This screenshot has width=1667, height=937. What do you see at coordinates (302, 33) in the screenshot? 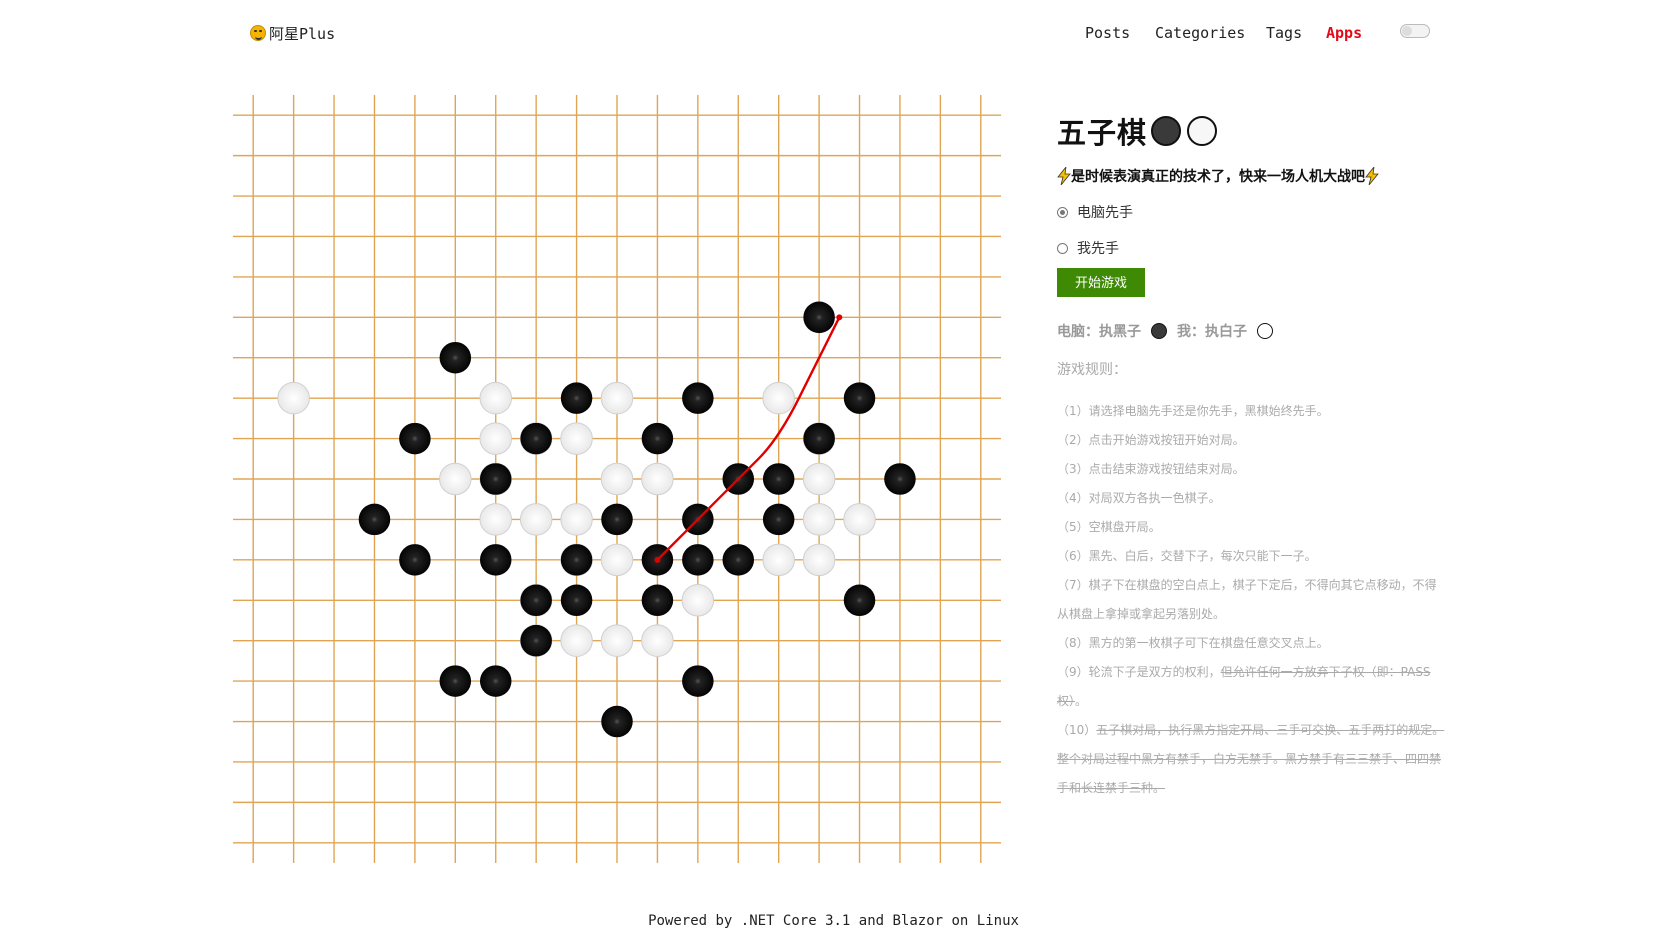
I see `brand-label: 阿星Plus` at bounding box center [302, 33].